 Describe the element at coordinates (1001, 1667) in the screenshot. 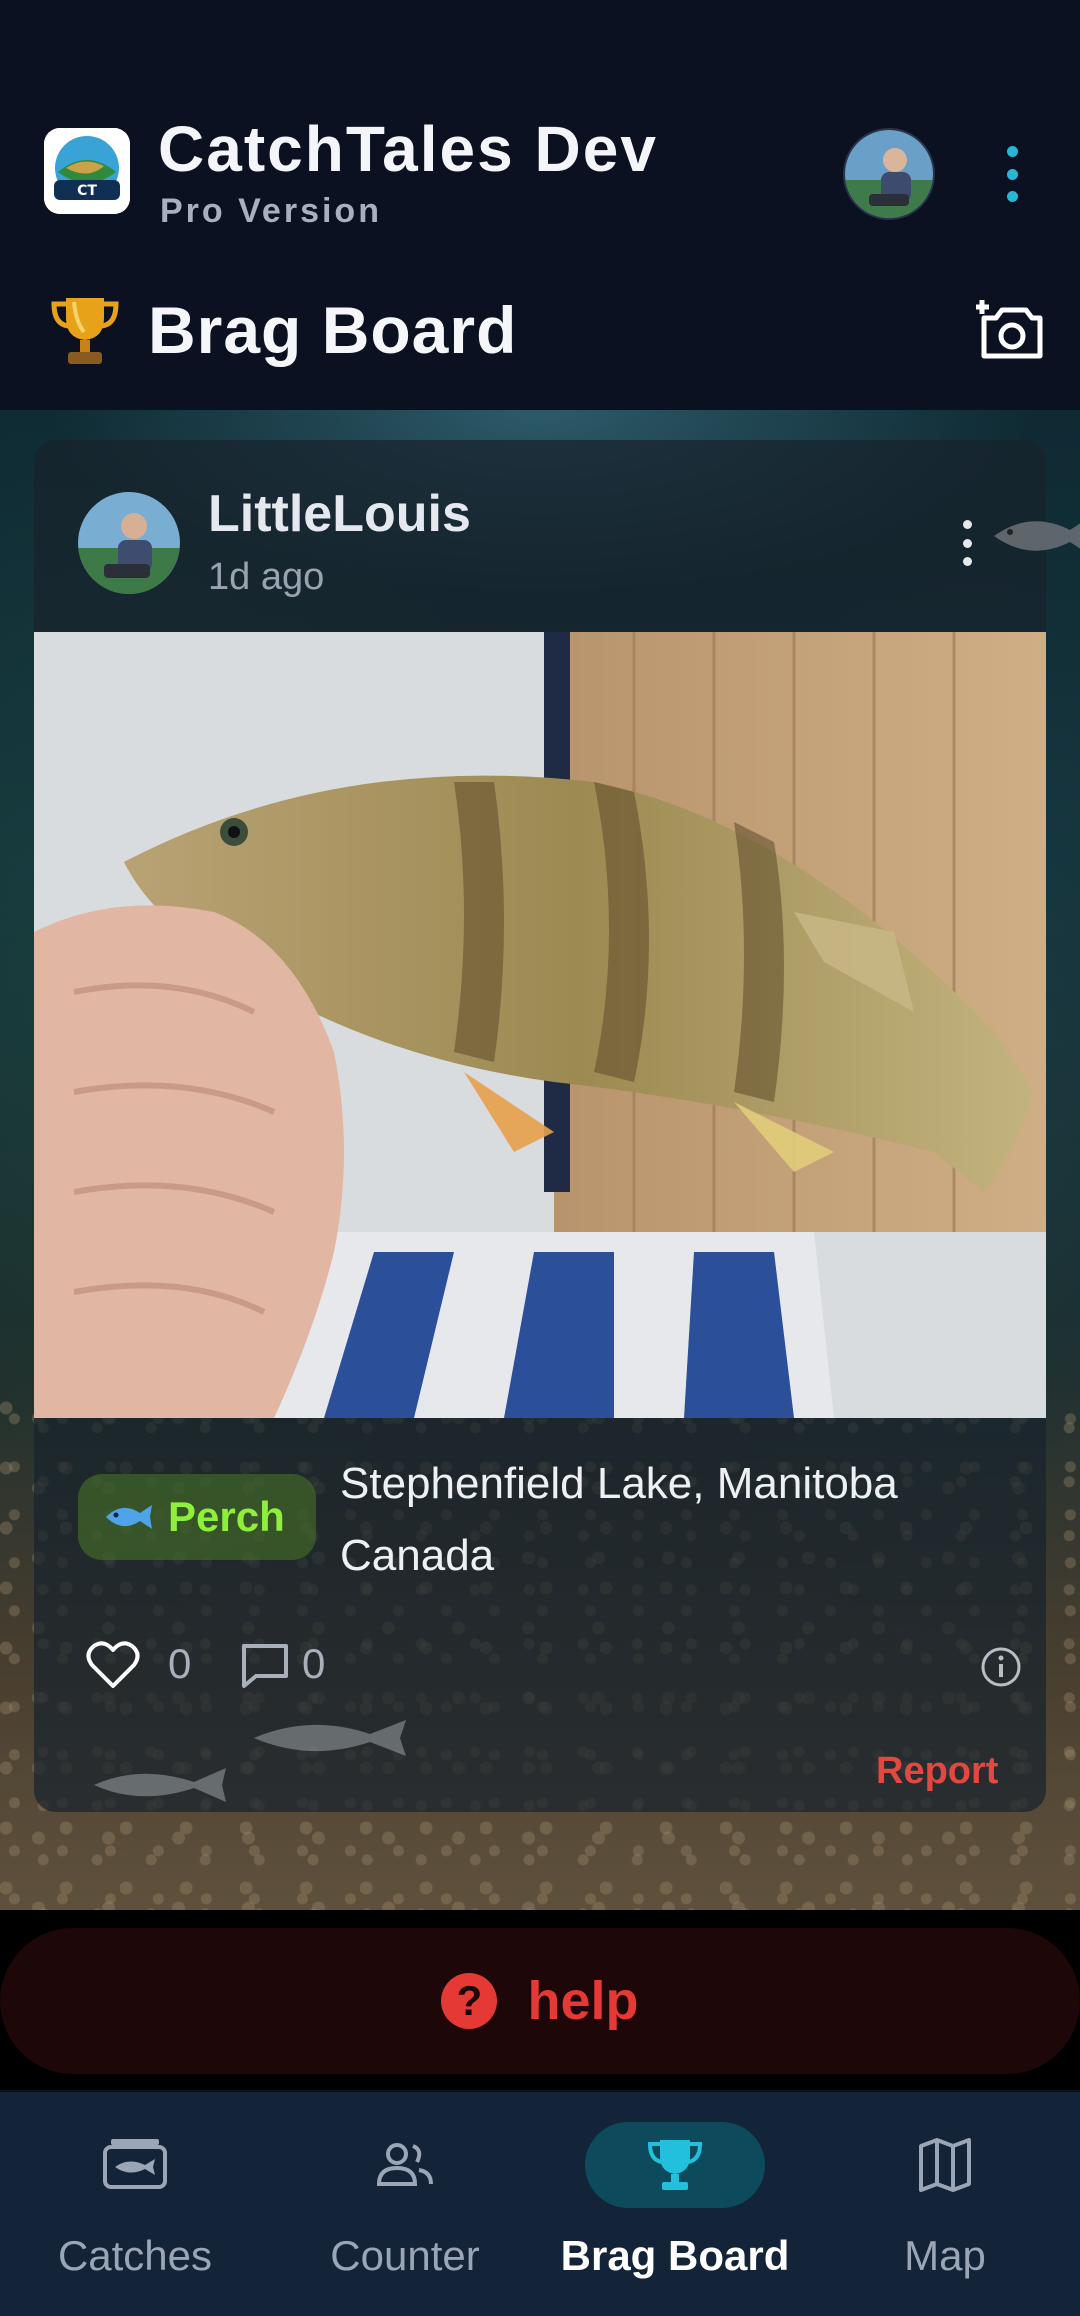

I see `info-icon` at that location.